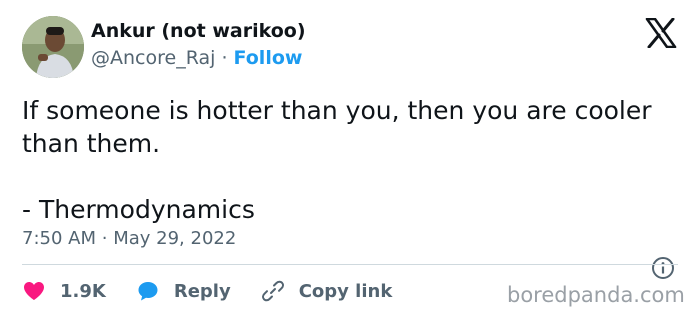 The width and height of the screenshot is (700, 318). I want to click on author-name: Ankur (not warikoo), so click(198, 31).